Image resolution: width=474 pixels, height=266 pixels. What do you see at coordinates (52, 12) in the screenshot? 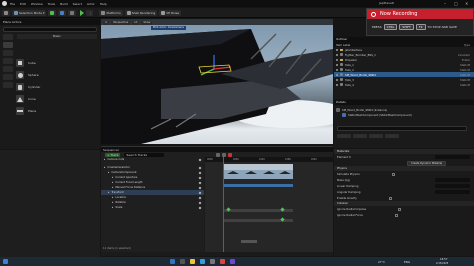
I see `add-actor-button` at bounding box center [52, 12].